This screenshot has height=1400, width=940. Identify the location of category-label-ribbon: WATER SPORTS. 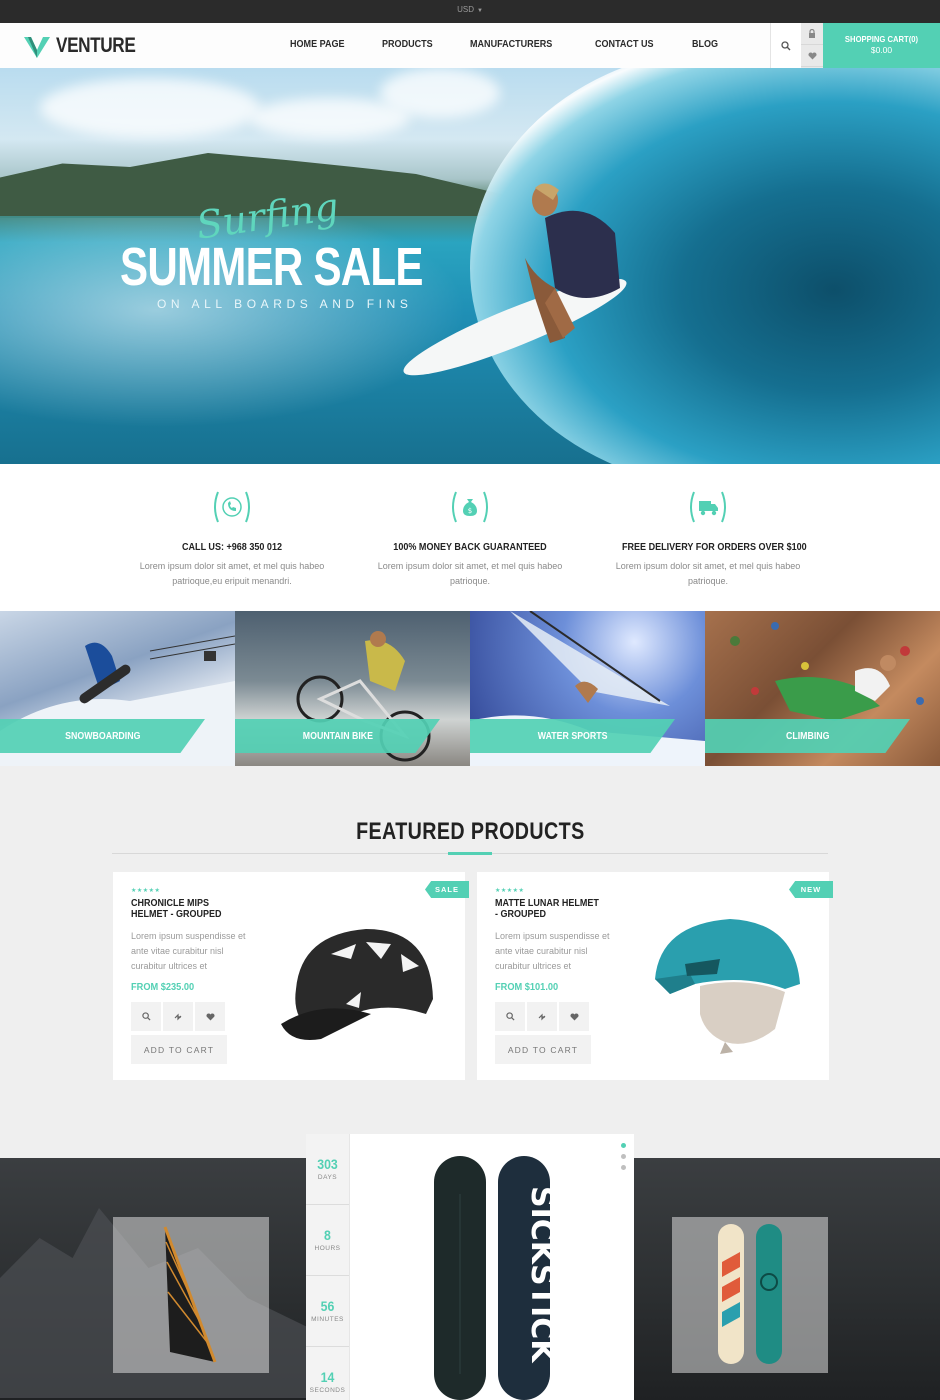
(572, 736).